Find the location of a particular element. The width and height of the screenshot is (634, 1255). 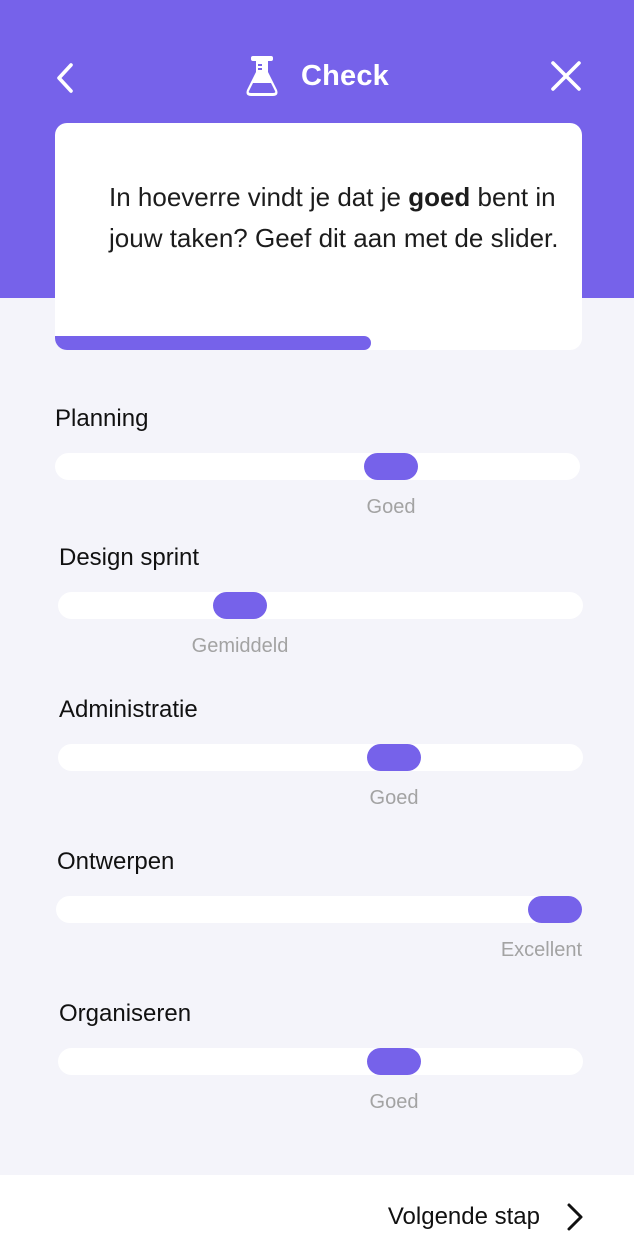

footer: Volgende stap is located at coordinates (317, 1215).